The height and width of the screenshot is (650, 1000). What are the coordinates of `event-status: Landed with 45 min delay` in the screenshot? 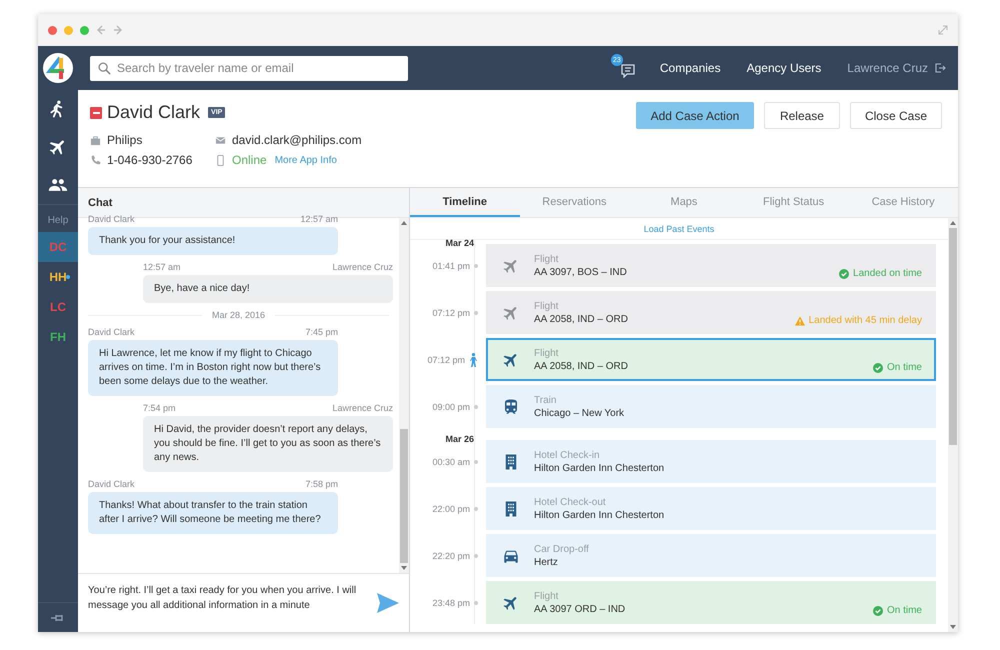 It's located at (865, 320).